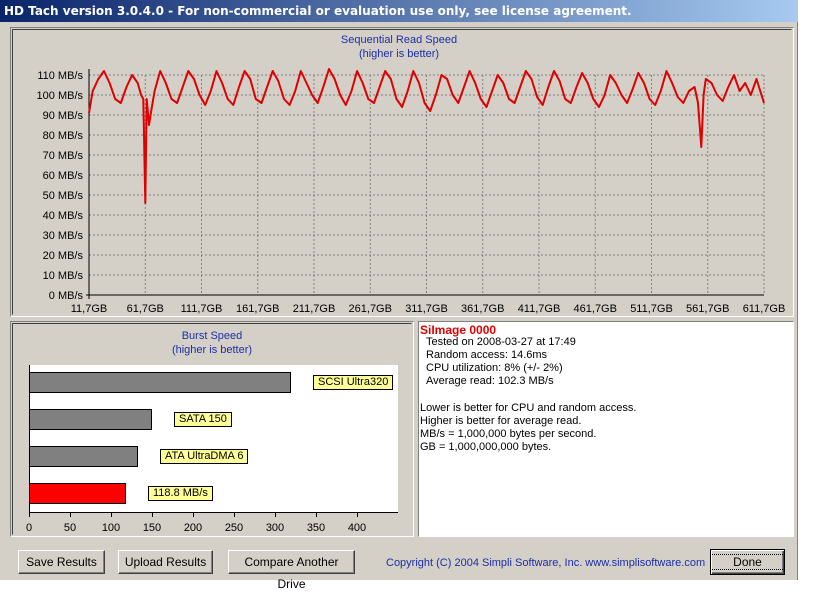 The image size is (839, 595). Describe the element at coordinates (291, 573) in the screenshot. I see `compare-another-drive-label: Compare Another Drive` at that location.